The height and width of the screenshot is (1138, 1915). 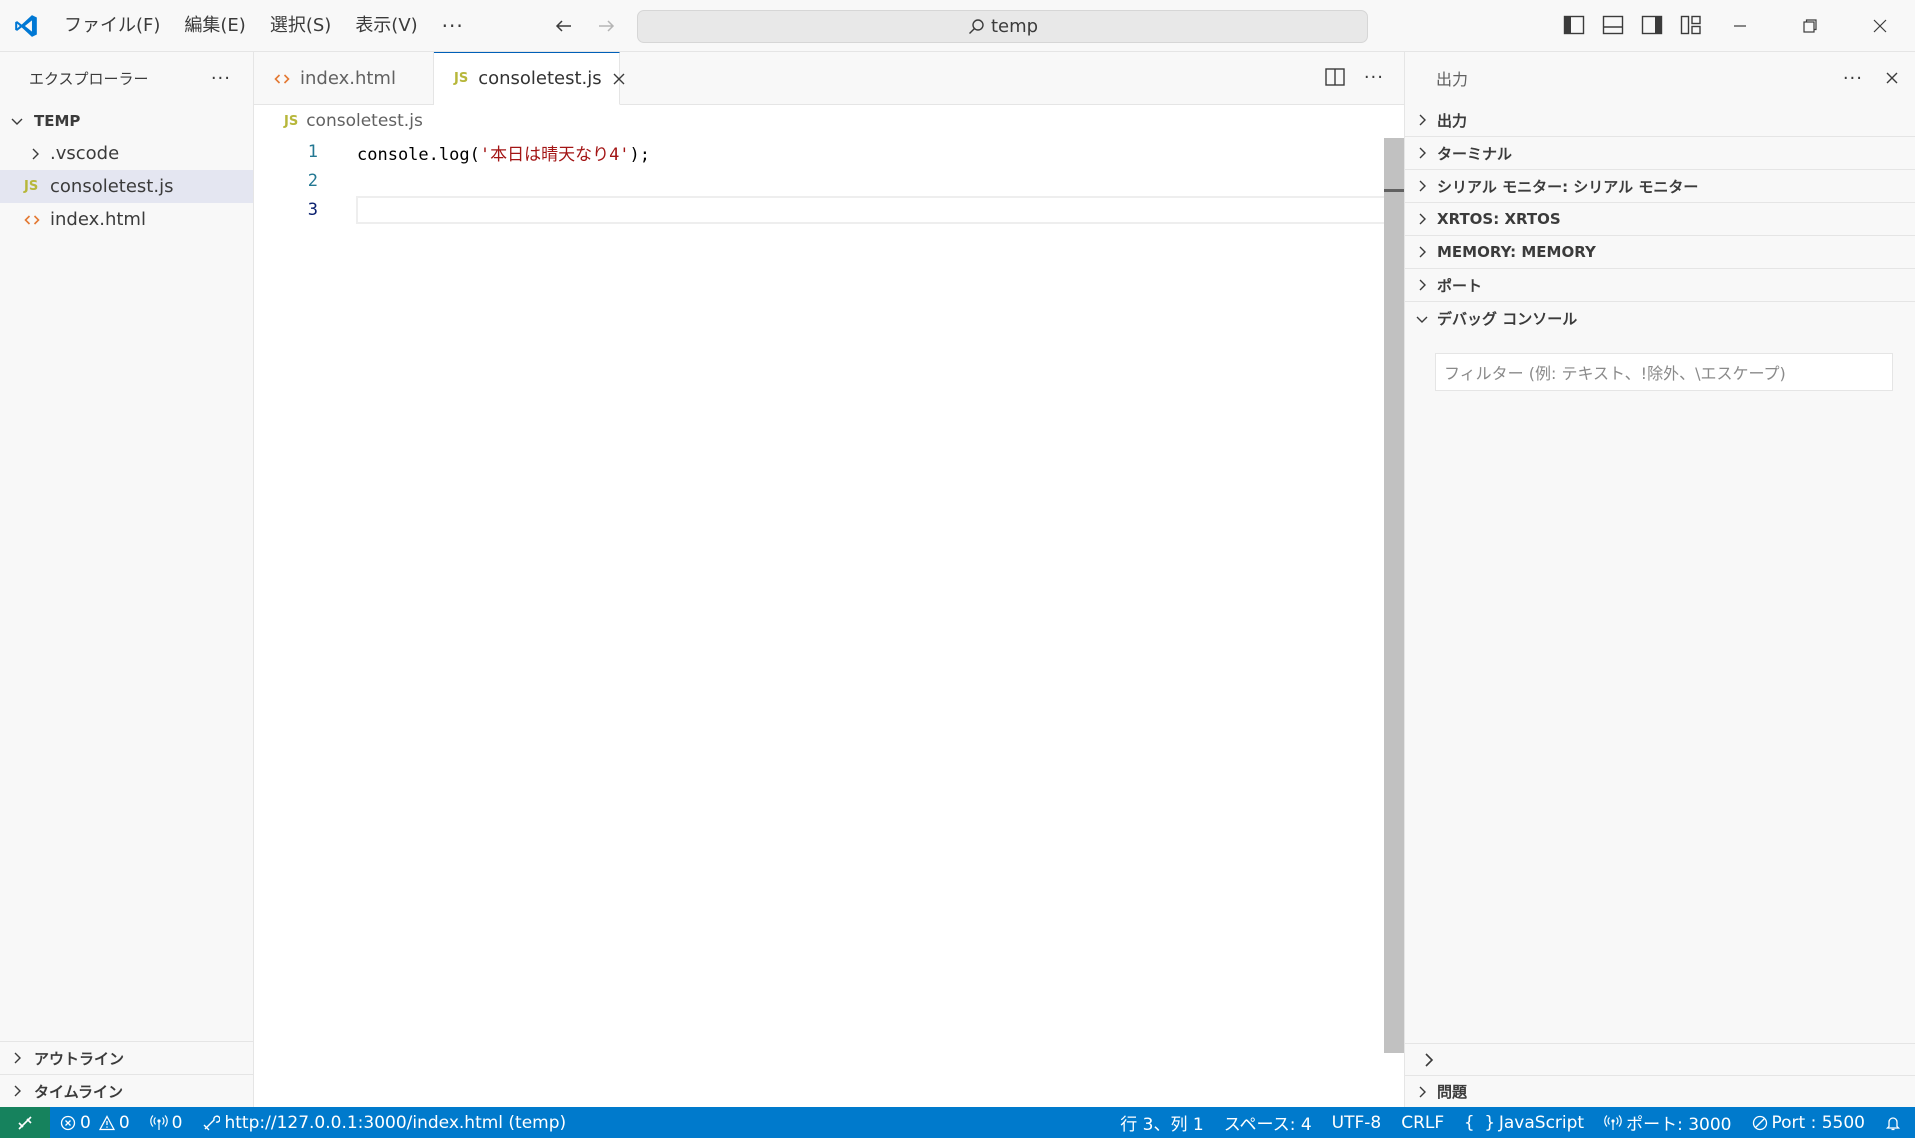 What do you see at coordinates (1268, 1122) in the screenshot?
I see `indentation-status: スペース: 4` at bounding box center [1268, 1122].